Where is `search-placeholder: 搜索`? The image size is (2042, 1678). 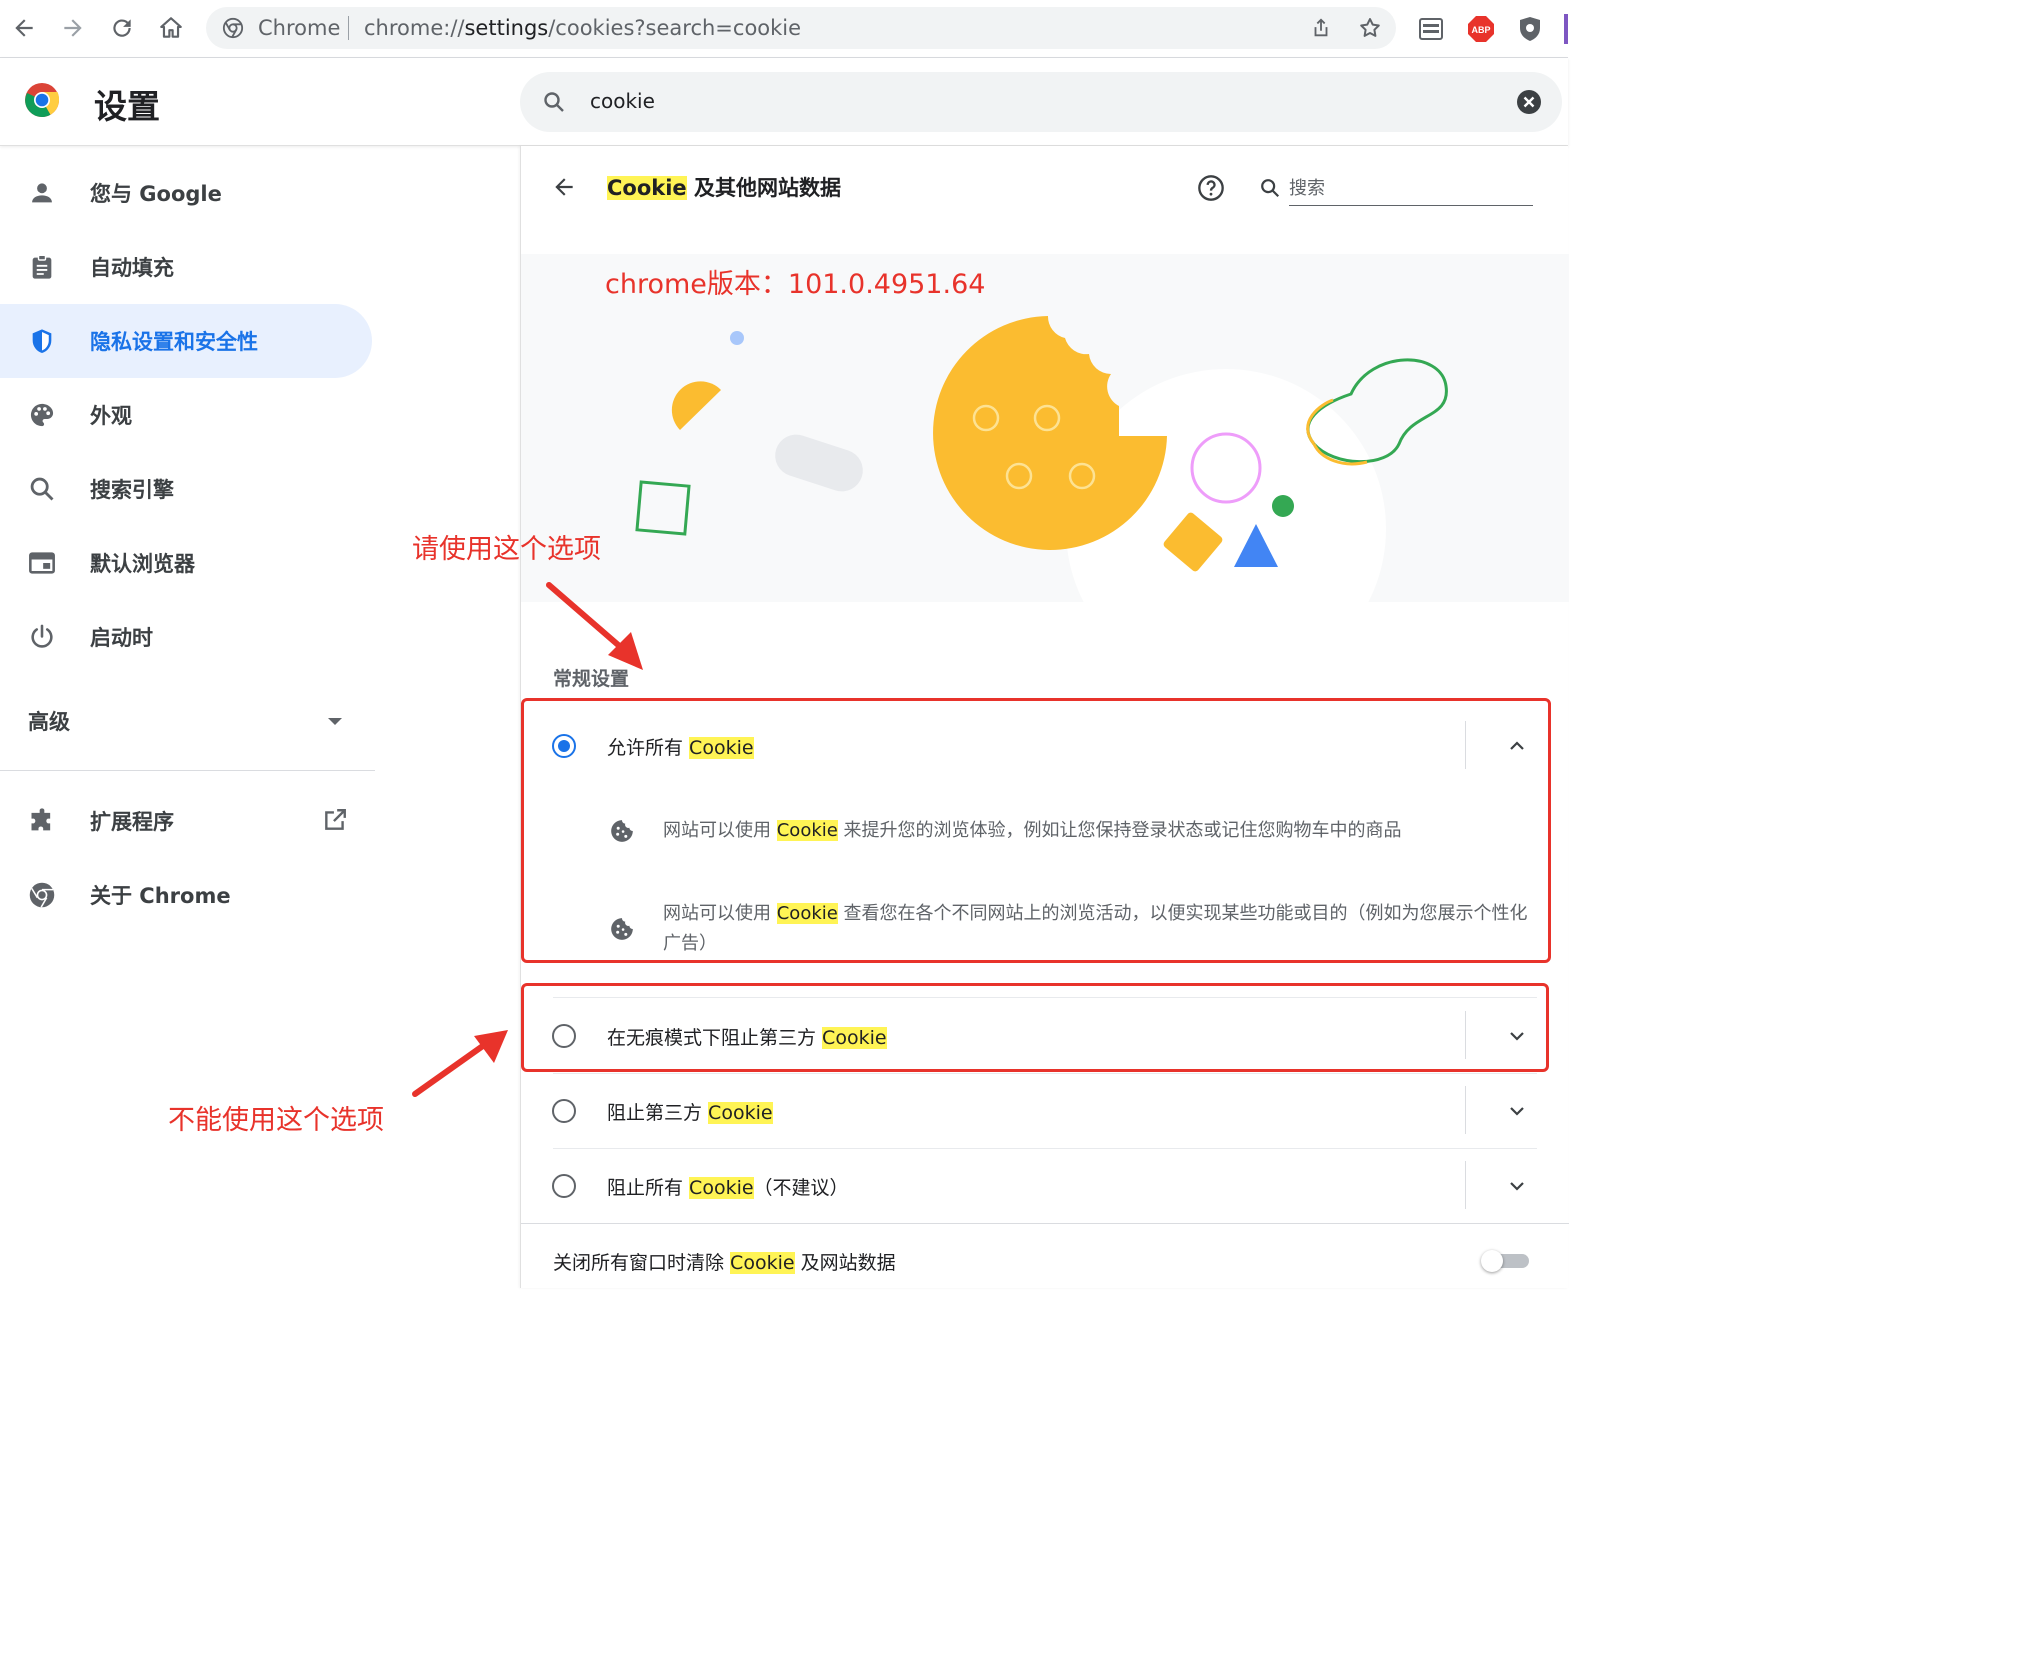 search-placeholder: 搜索 is located at coordinates (1307, 188).